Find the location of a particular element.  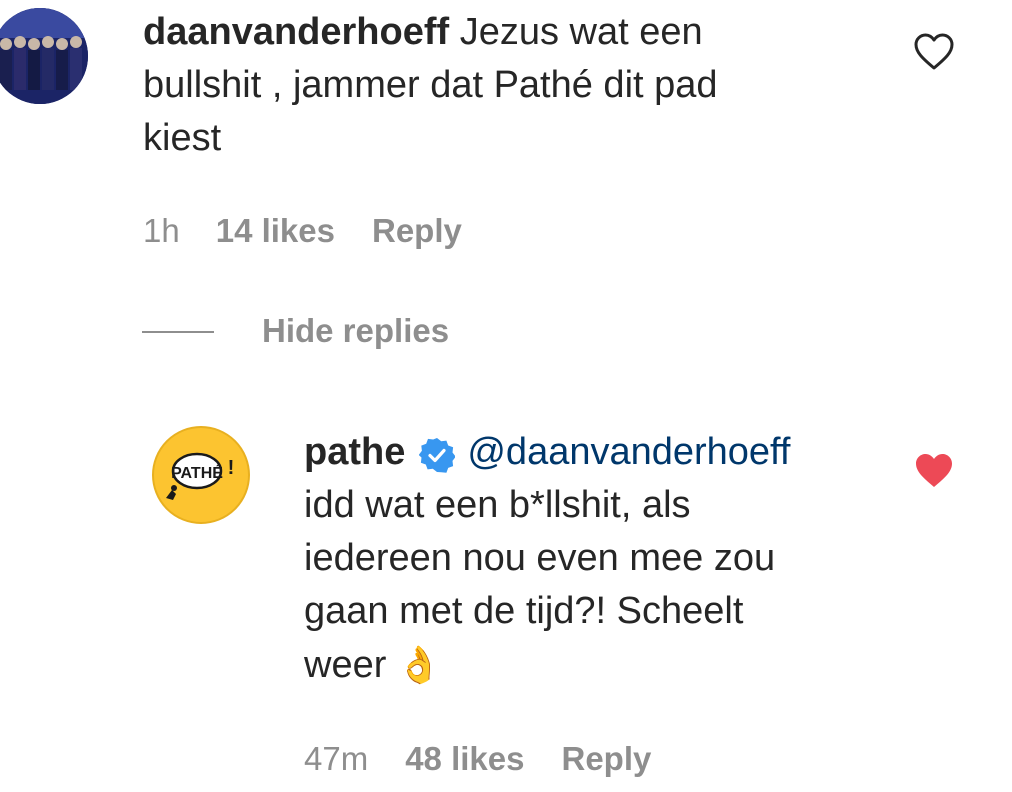

reply-text-line: iedereen nou even mee zou is located at coordinates (540, 558).